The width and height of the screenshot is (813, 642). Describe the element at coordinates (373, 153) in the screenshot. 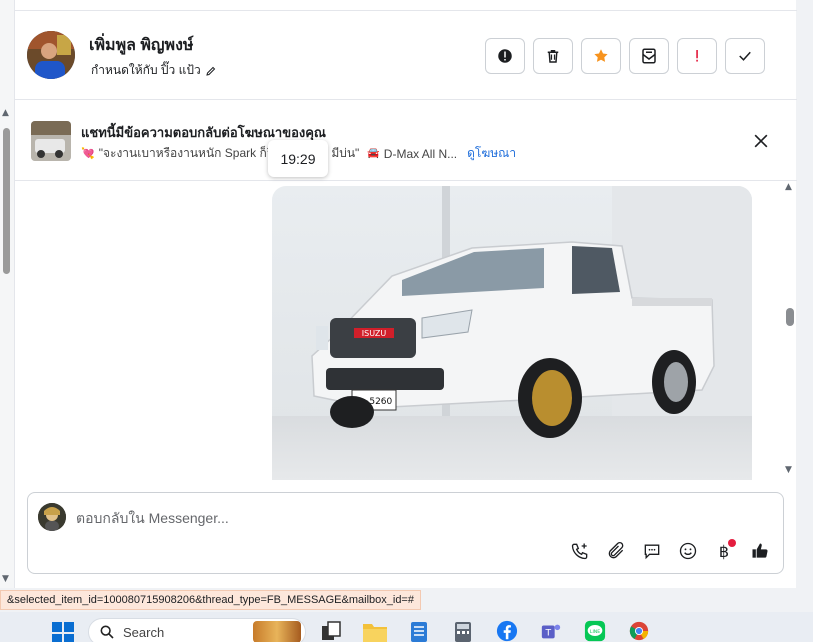

I see `car-icon: 🚘` at that location.